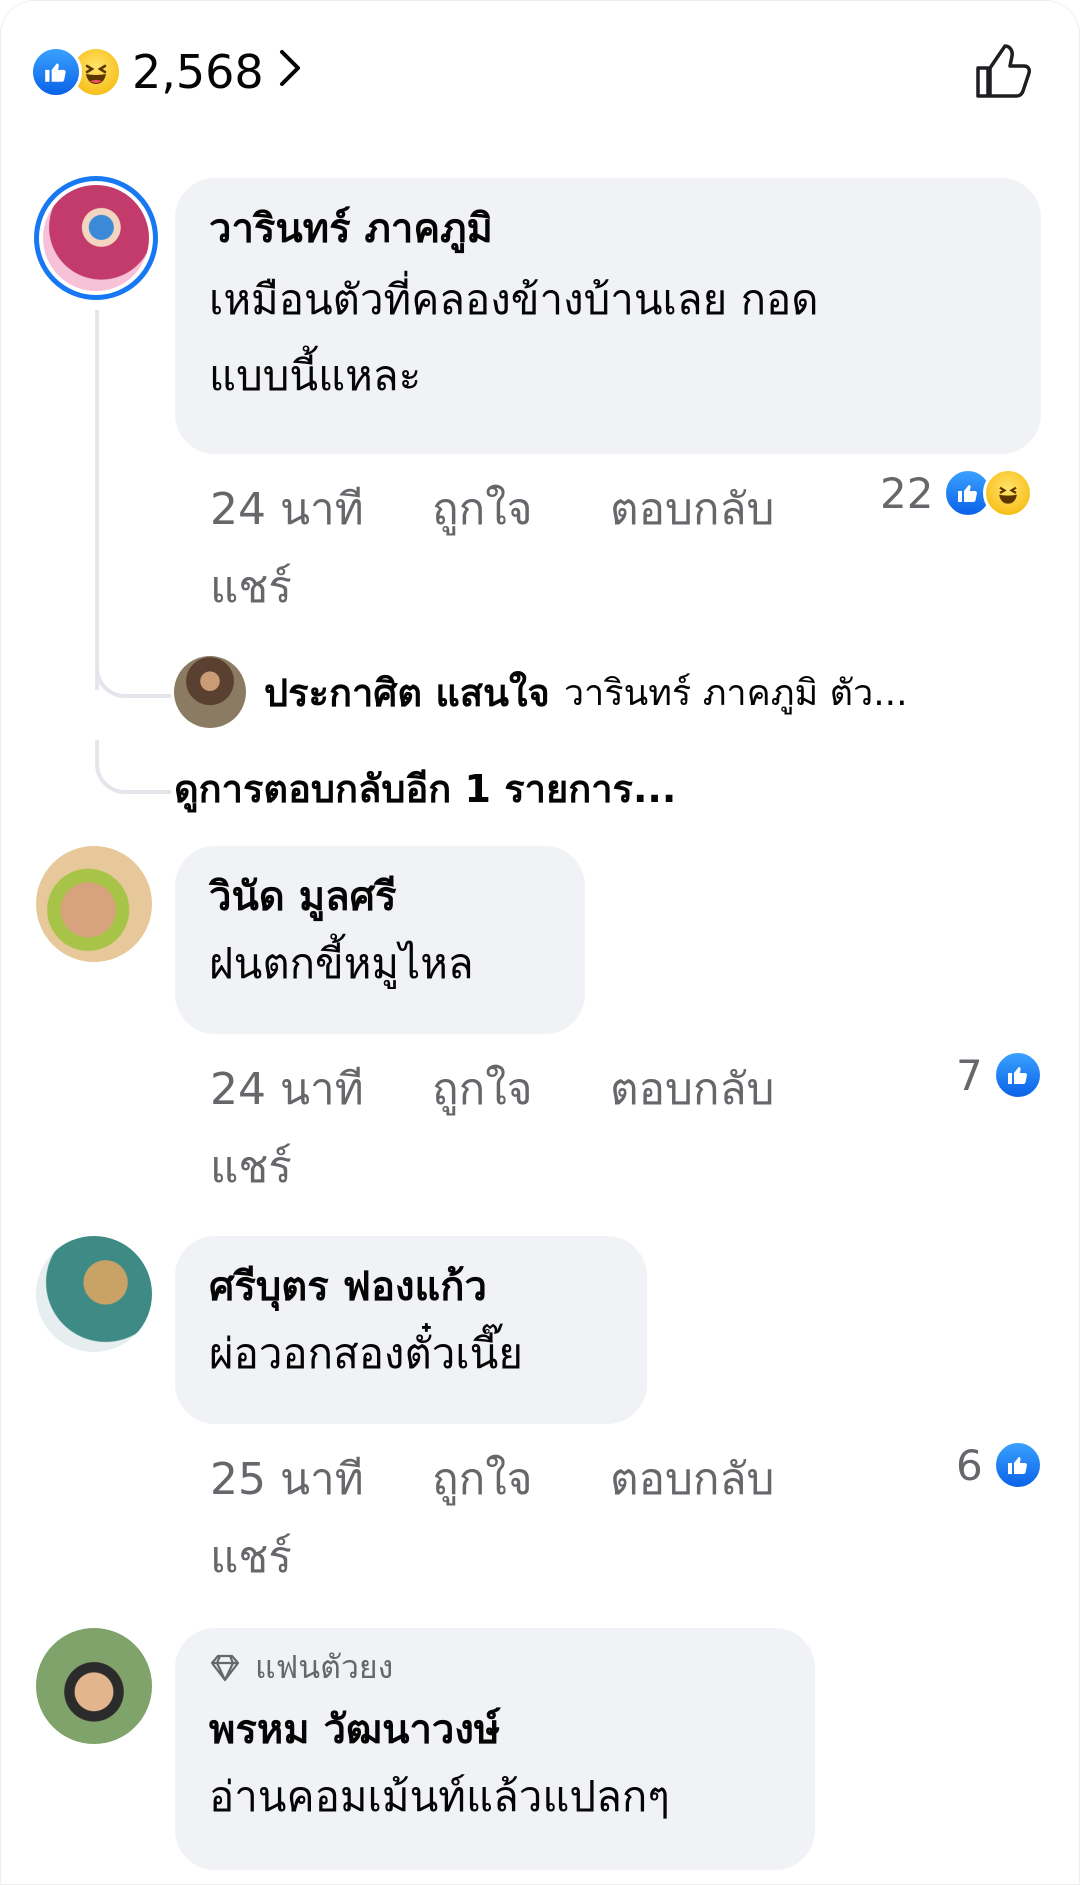 This screenshot has height=1885, width=1080. Describe the element at coordinates (969, 1075) in the screenshot. I see `comment-reaction-count: 7` at that location.